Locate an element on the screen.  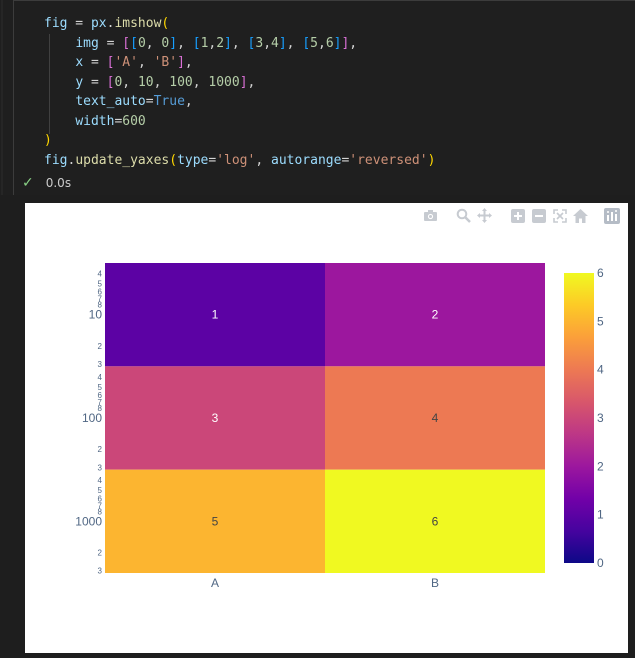
code-token: x is located at coordinates (79, 62).